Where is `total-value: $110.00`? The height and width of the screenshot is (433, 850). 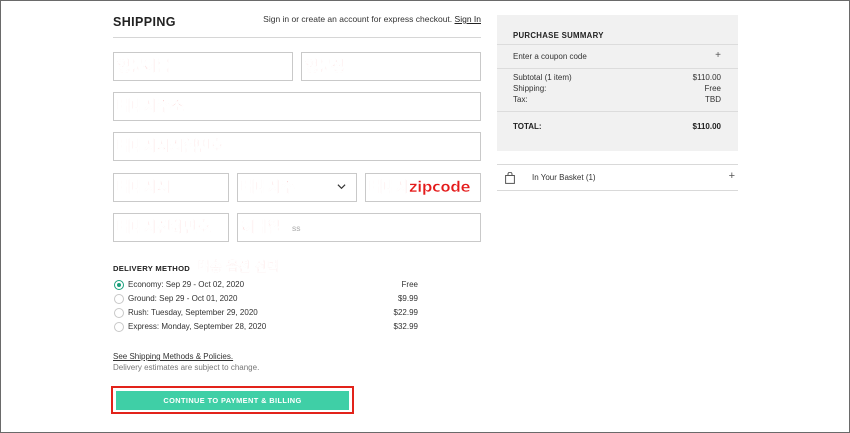 total-value: $110.00 is located at coordinates (706, 126).